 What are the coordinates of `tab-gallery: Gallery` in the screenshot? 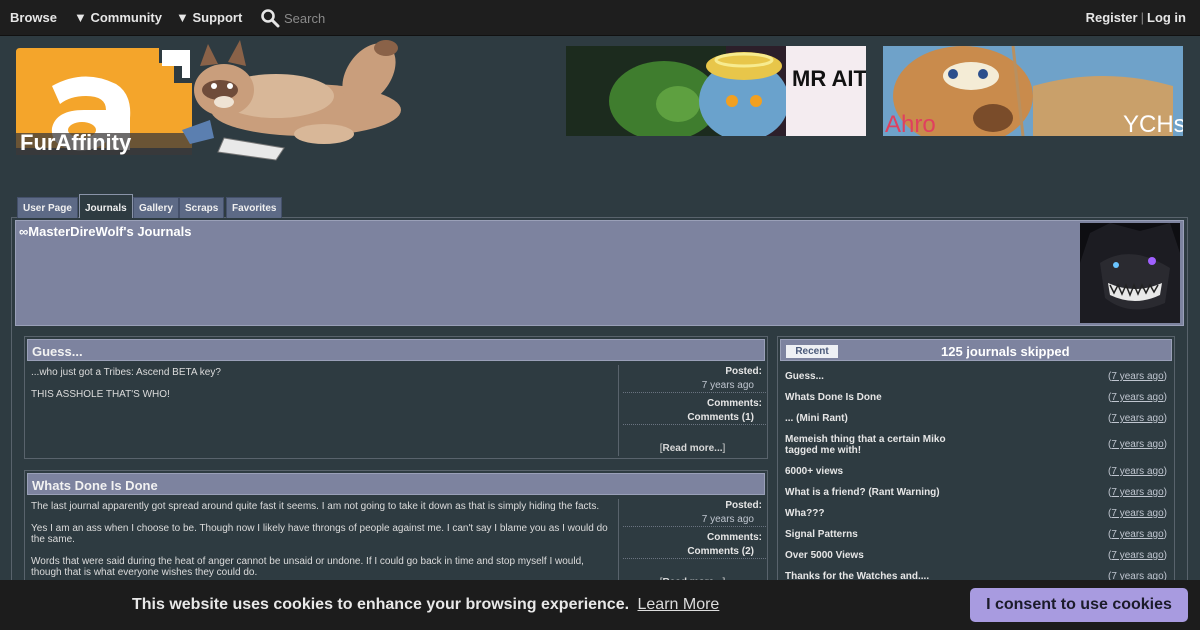 It's located at (156, 207).